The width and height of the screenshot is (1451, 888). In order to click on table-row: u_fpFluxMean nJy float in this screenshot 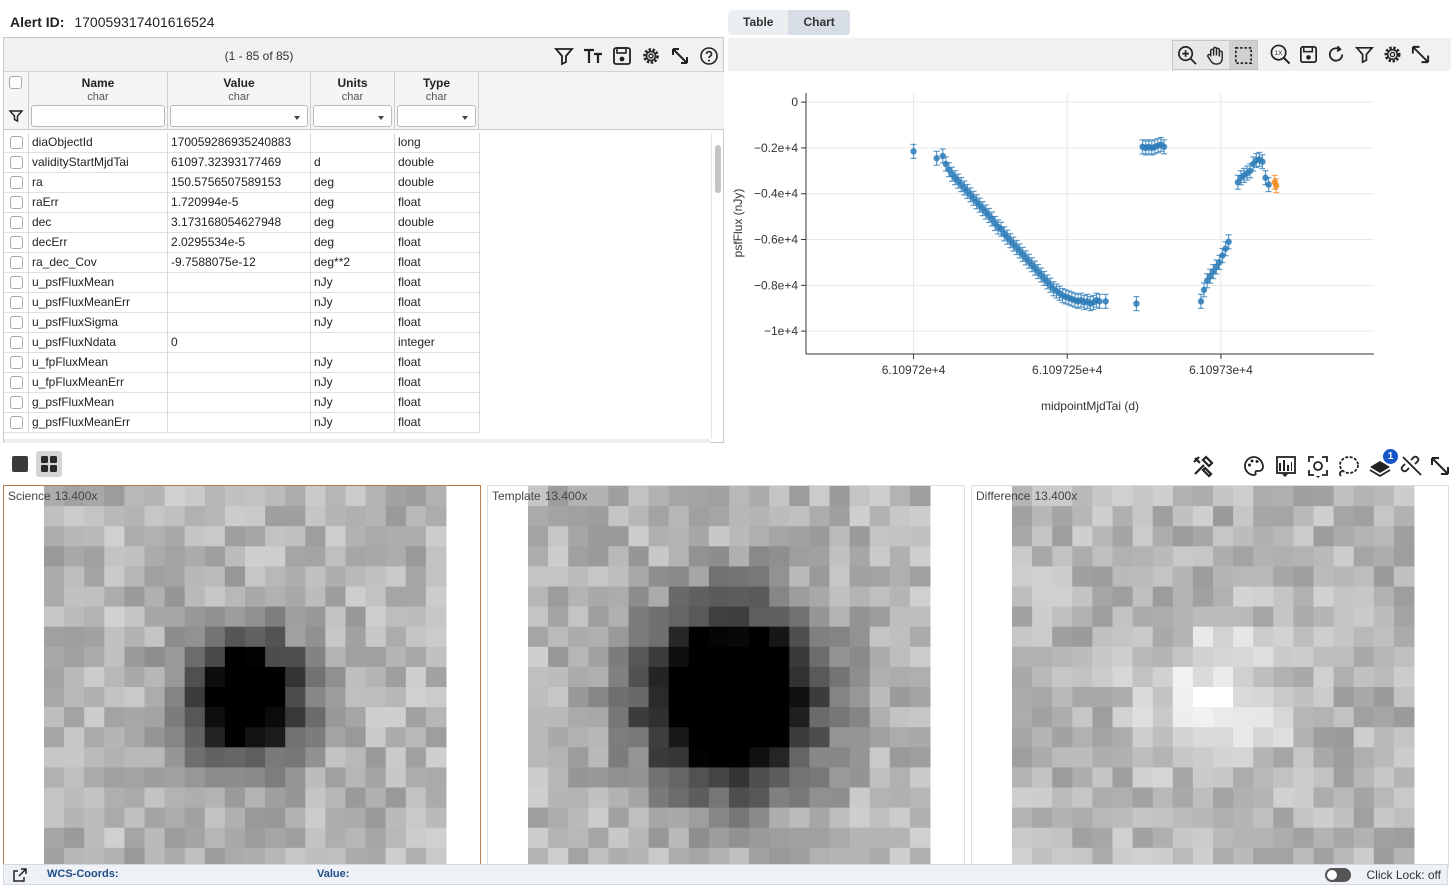, I will do `click(242, 363)`.